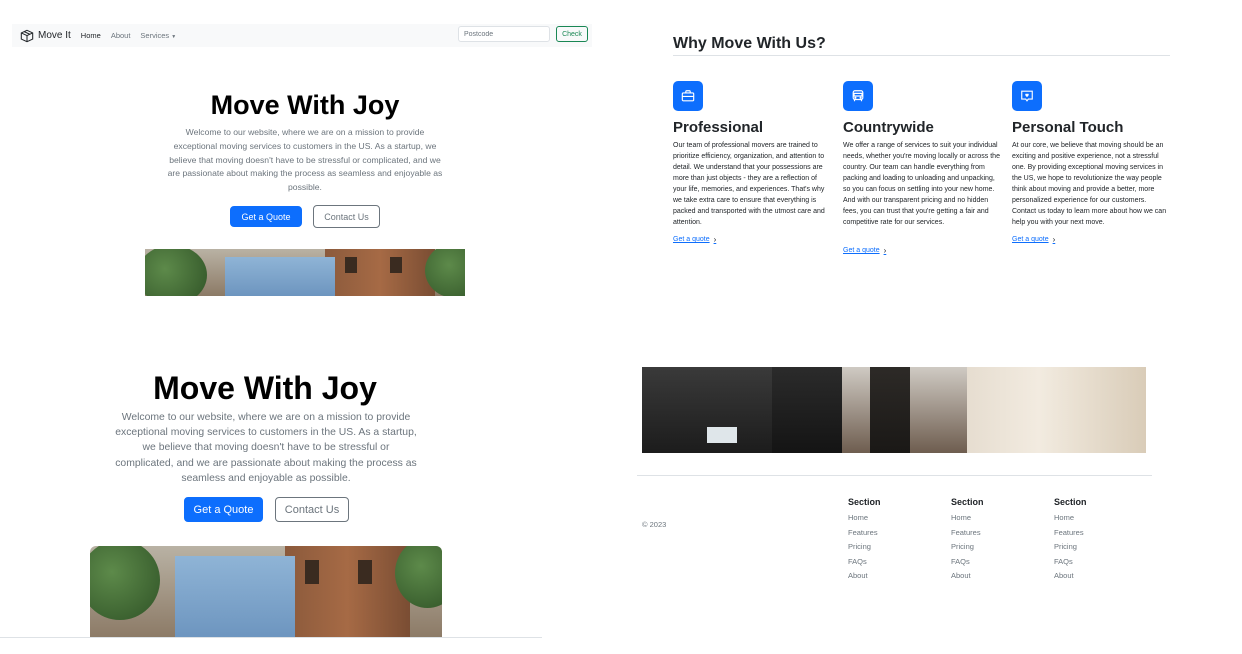  I want to click on photo-person, so click(890, 410).